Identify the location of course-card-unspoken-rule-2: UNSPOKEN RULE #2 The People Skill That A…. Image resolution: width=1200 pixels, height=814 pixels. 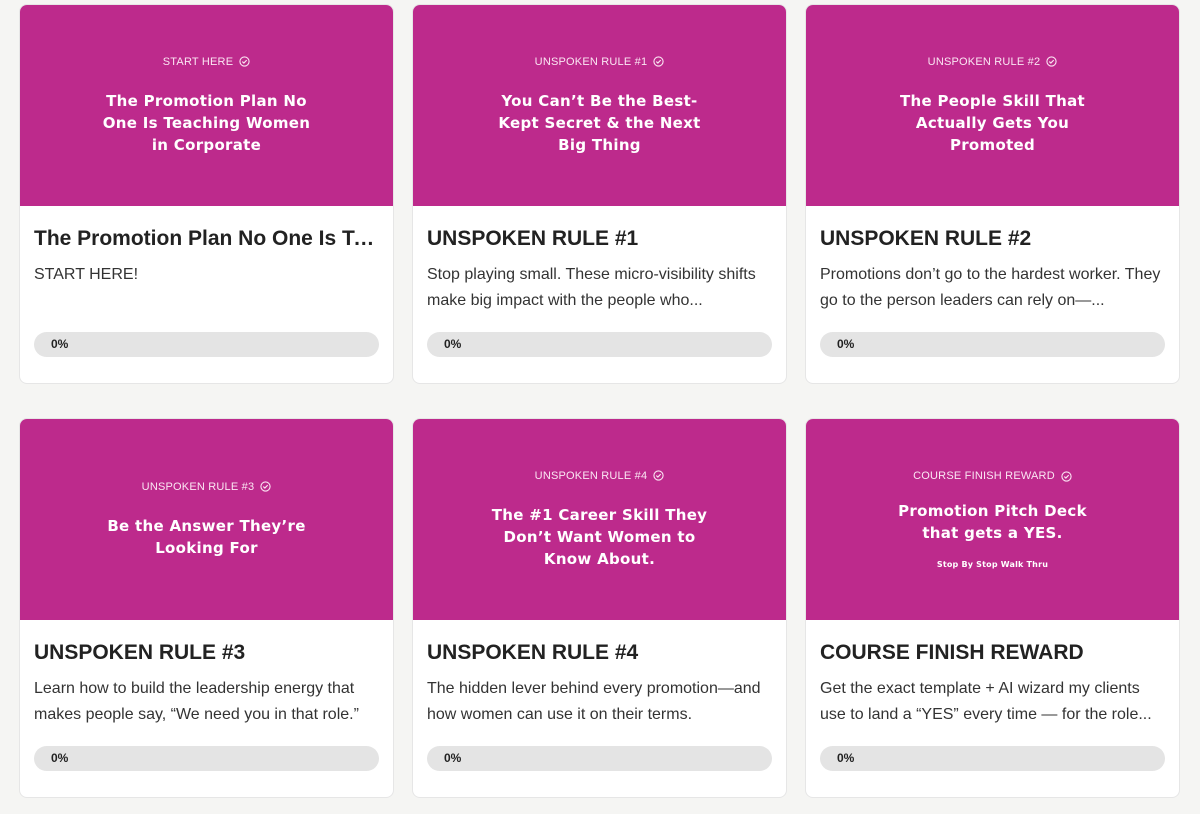
(992, 194).